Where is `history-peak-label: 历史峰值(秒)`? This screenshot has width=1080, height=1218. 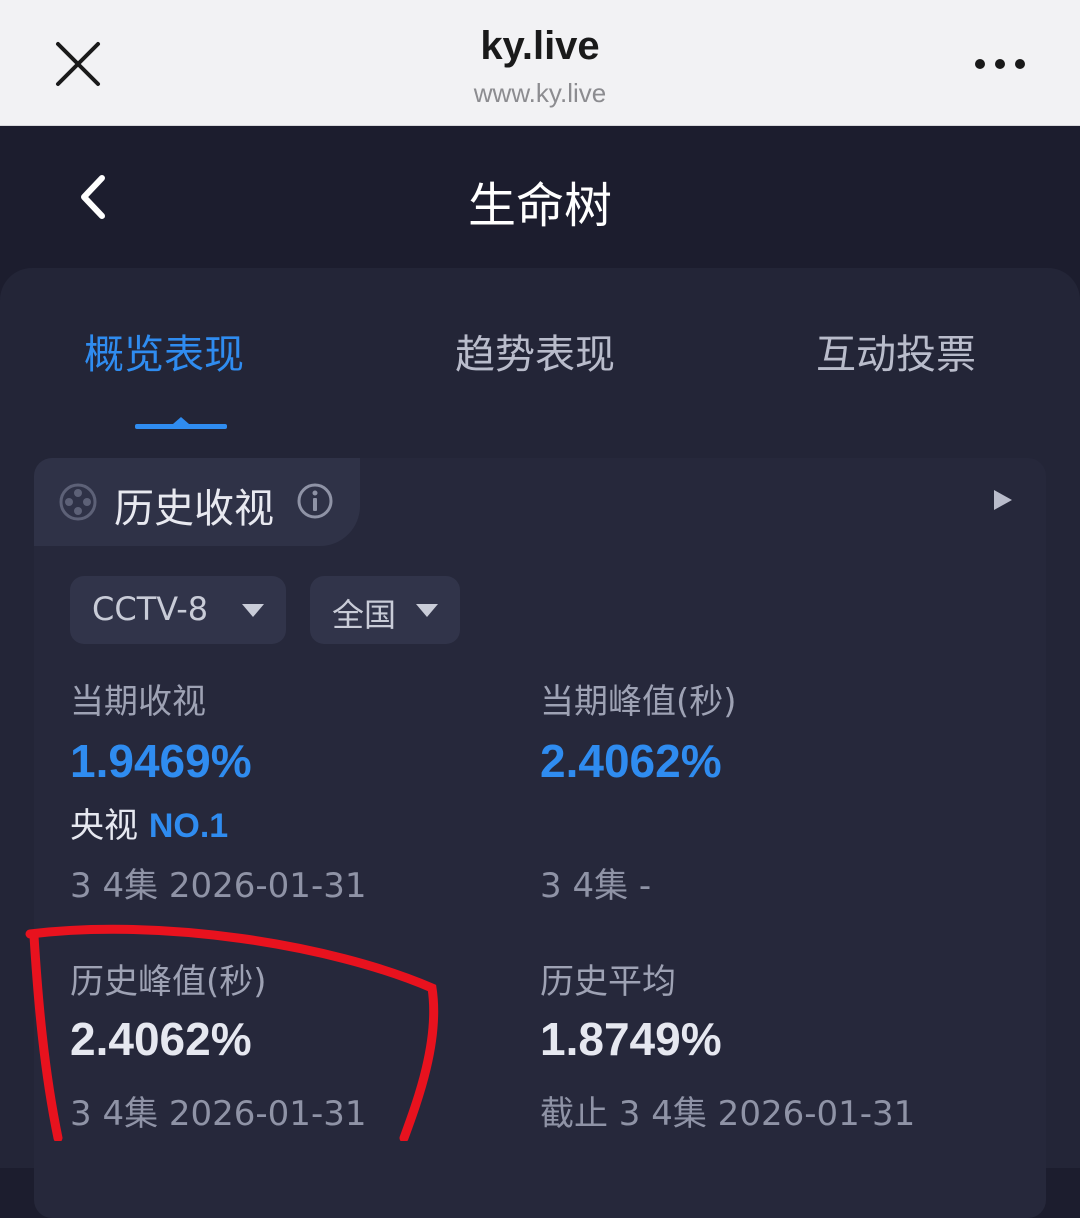 history-peak-label: 历史峰值(秒) is located at coordinates (168, 982).